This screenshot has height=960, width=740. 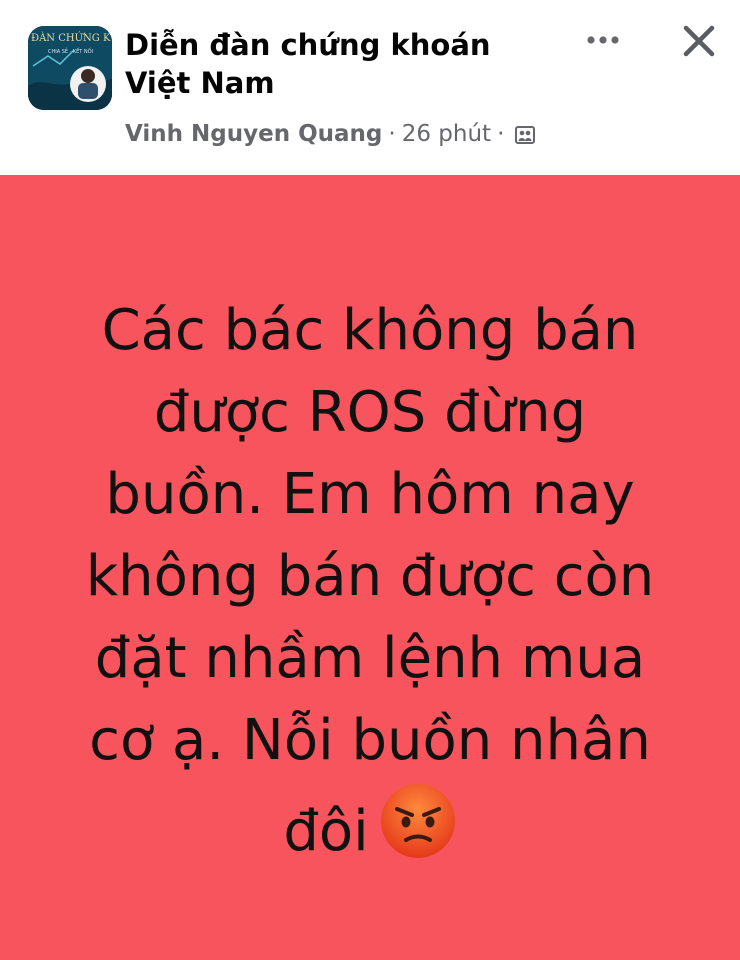 What do you see at coordinates (253, 134) in the screenshot?
I see `author-name: Vinh Nguyen Quang` at bounding box center [253, 134].